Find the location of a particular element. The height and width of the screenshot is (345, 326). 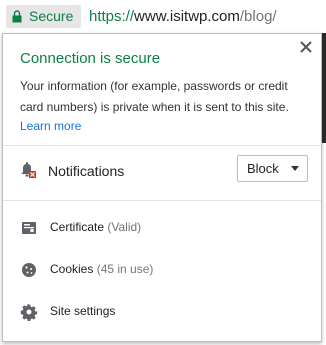

certificate-label: Certificate is located at coordinates (77, 227).